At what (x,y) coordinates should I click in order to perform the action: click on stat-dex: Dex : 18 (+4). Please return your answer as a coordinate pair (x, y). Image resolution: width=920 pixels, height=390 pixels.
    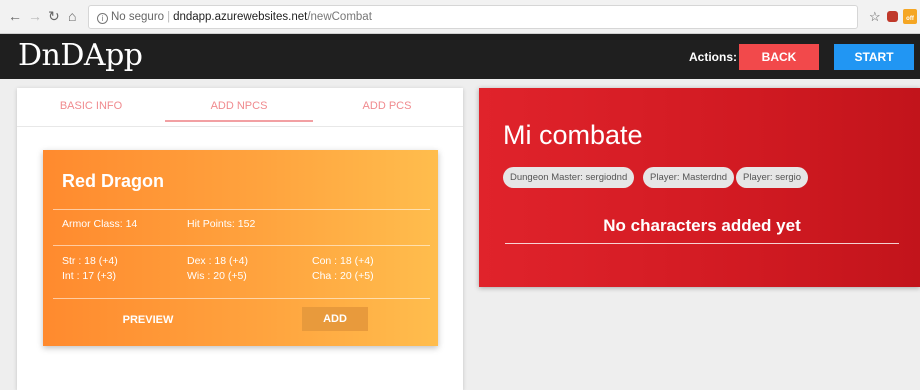
    Looking at the image, I should click on (217, 261).